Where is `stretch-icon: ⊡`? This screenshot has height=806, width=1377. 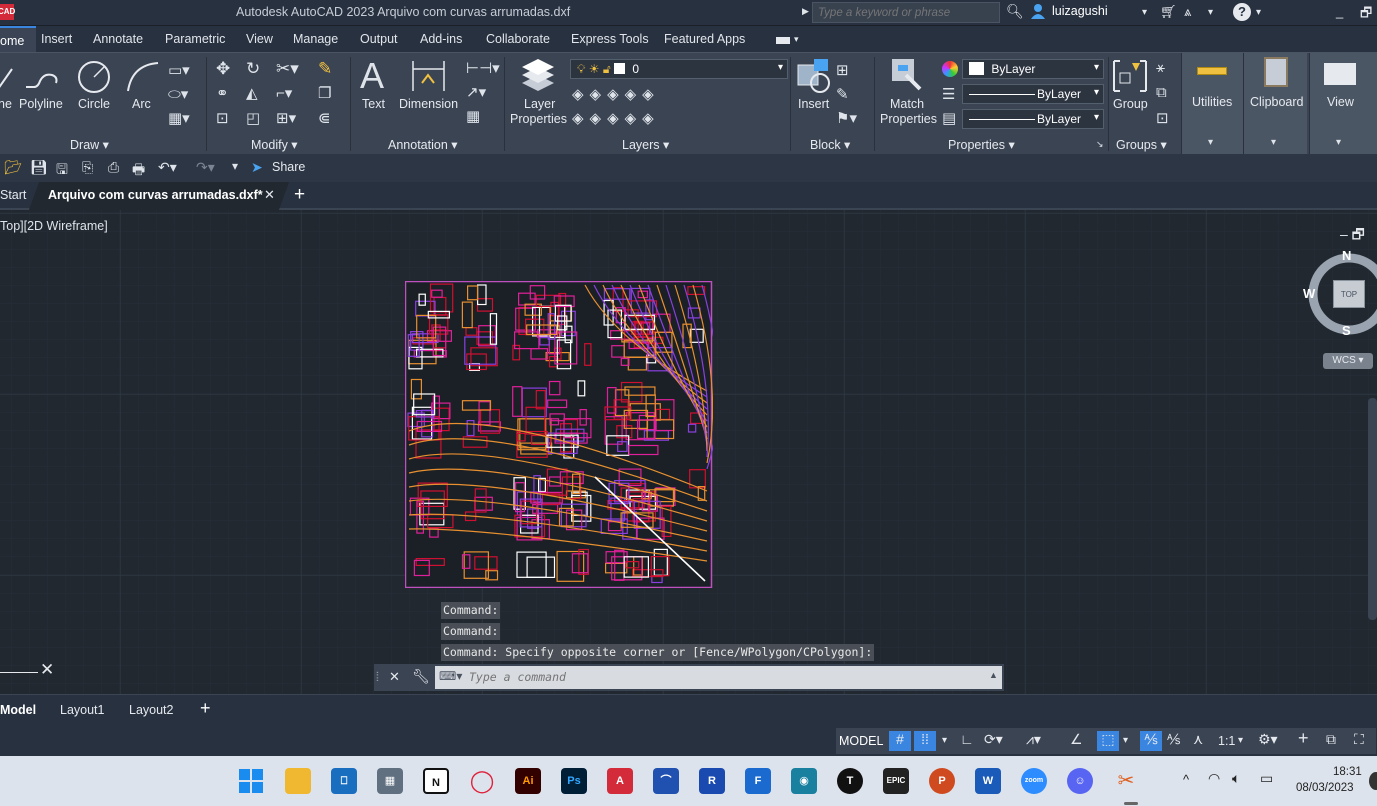
stretch-icon: ⊡ is located at coordinates (222, 118).